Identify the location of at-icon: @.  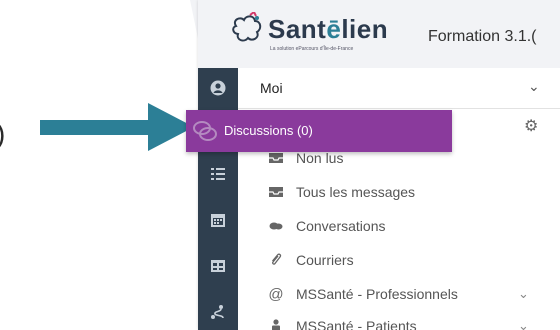
(276, 294).